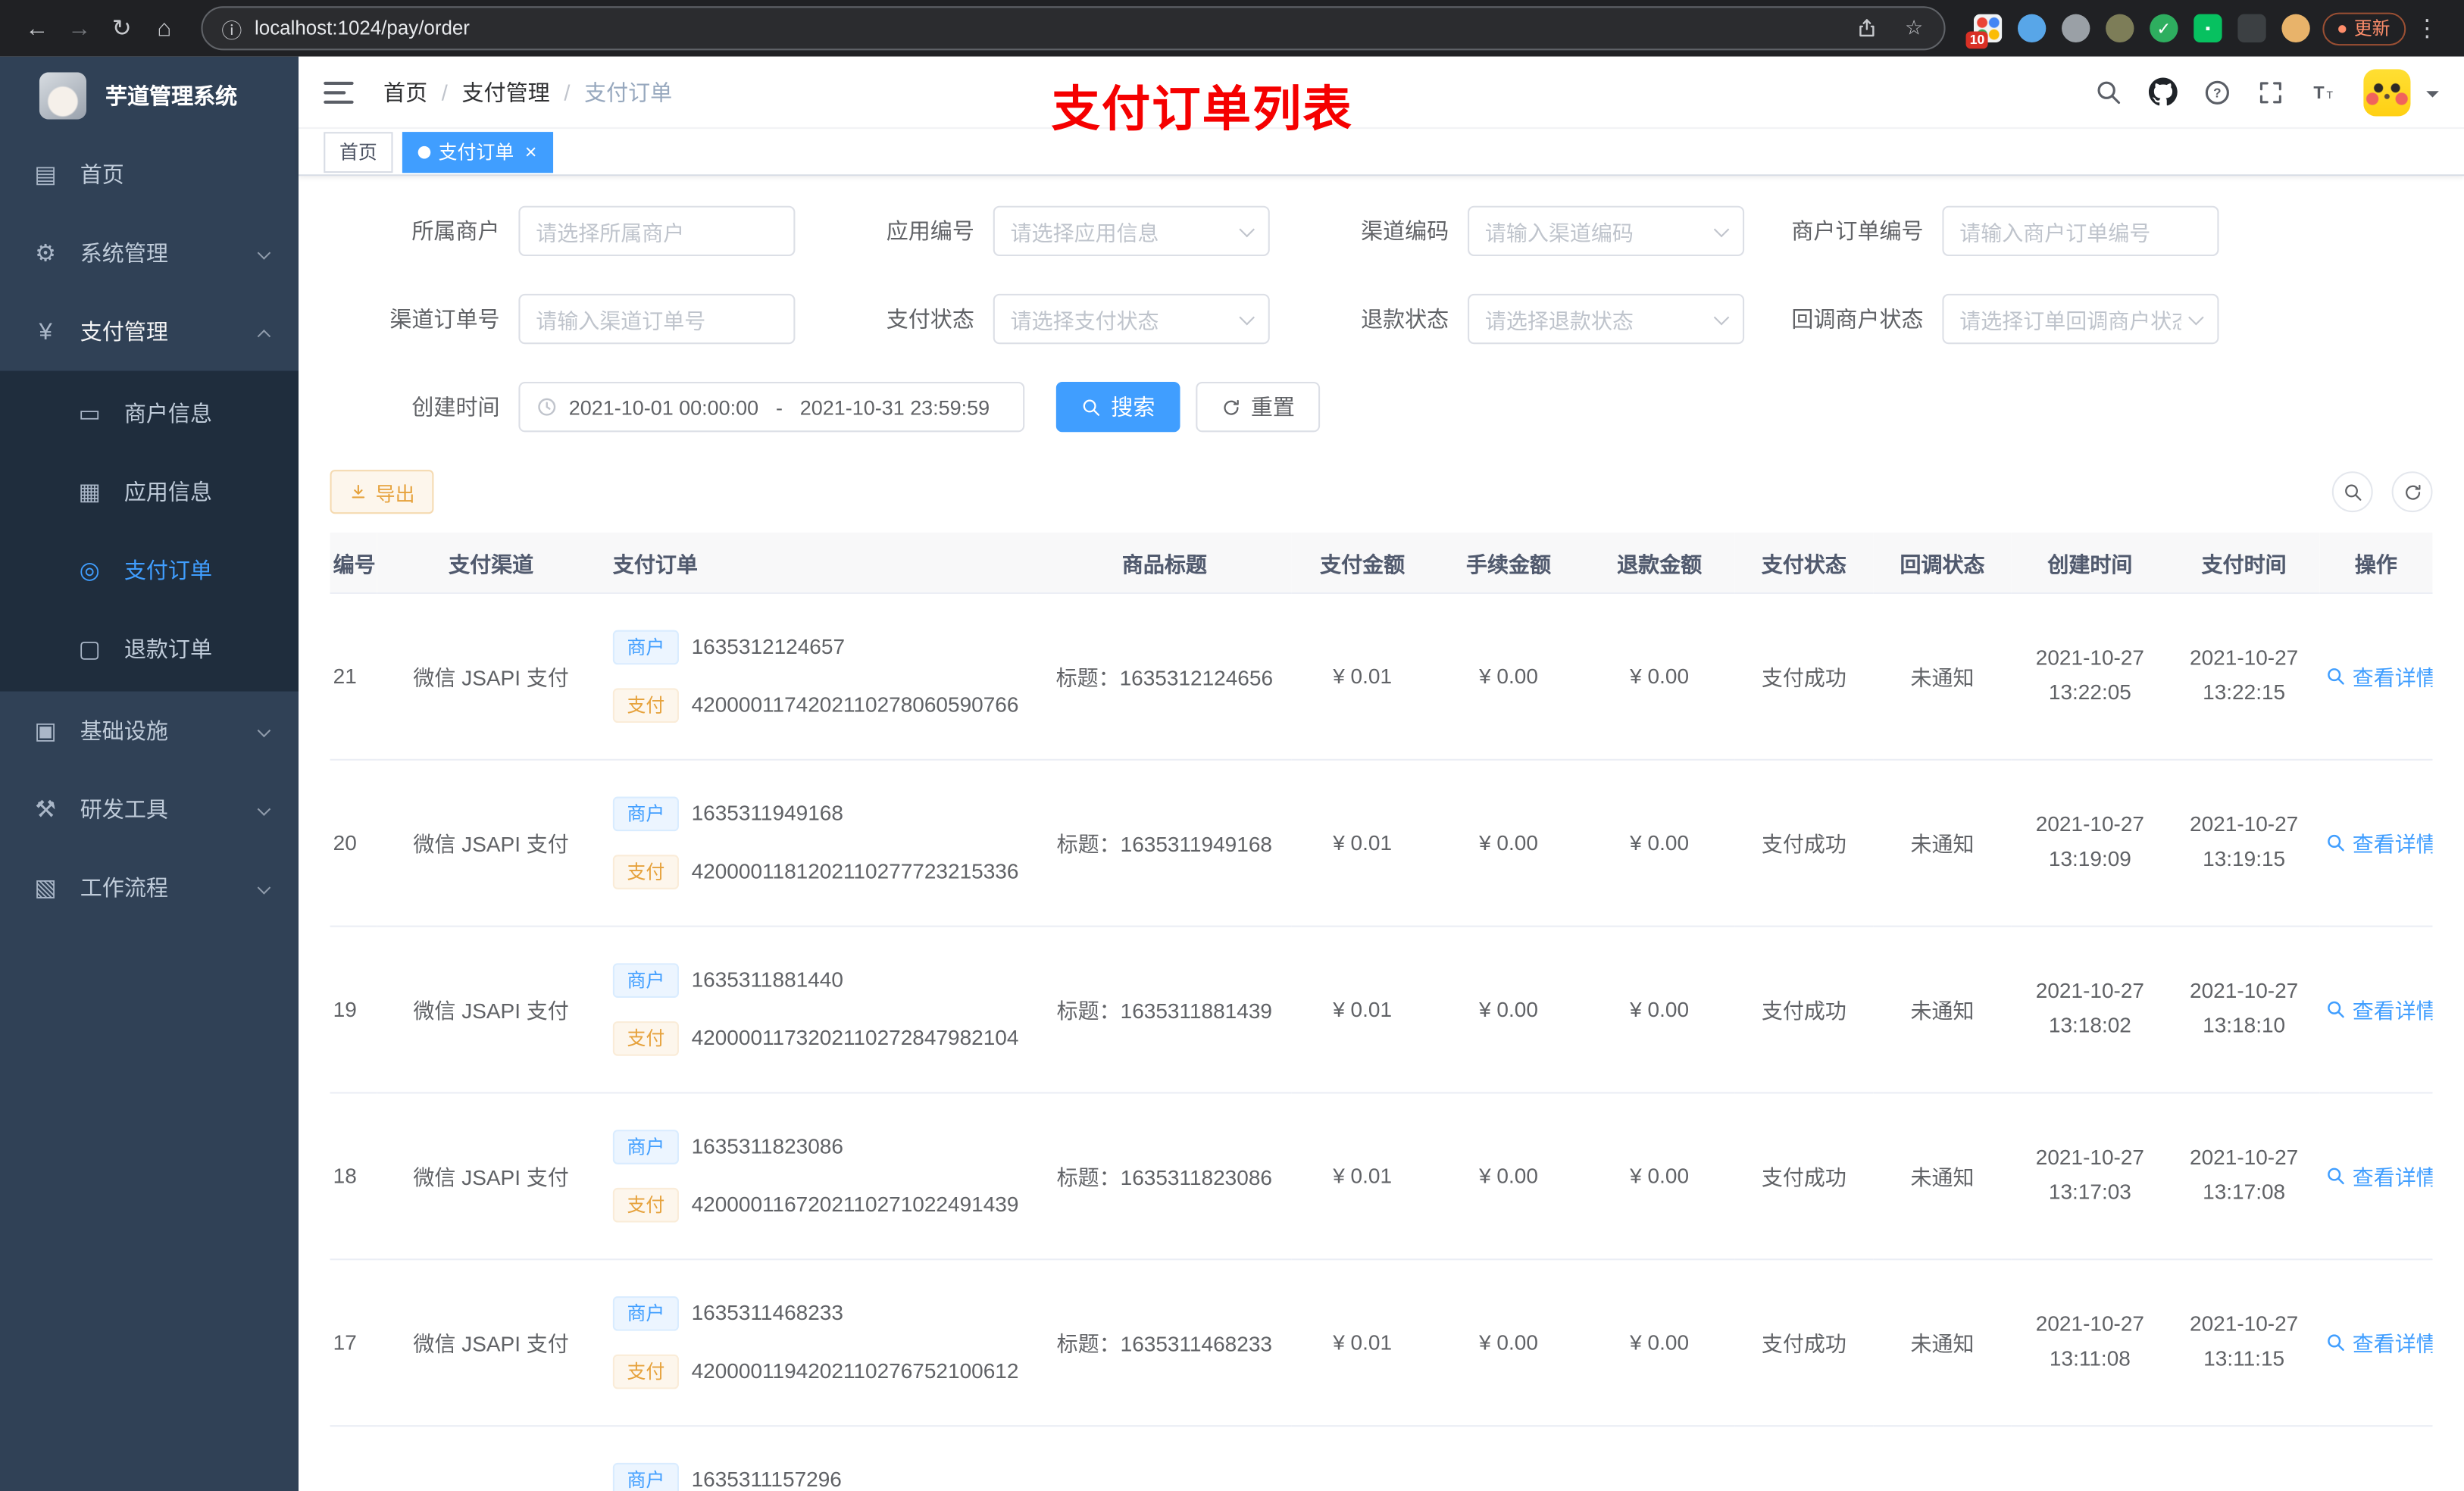 Image resolution: width=2464 pixels, height=1491 pixels. Describe the element at coordinates (1977, 40) in the screenshot. I see `extension-badge: 10` at that location.